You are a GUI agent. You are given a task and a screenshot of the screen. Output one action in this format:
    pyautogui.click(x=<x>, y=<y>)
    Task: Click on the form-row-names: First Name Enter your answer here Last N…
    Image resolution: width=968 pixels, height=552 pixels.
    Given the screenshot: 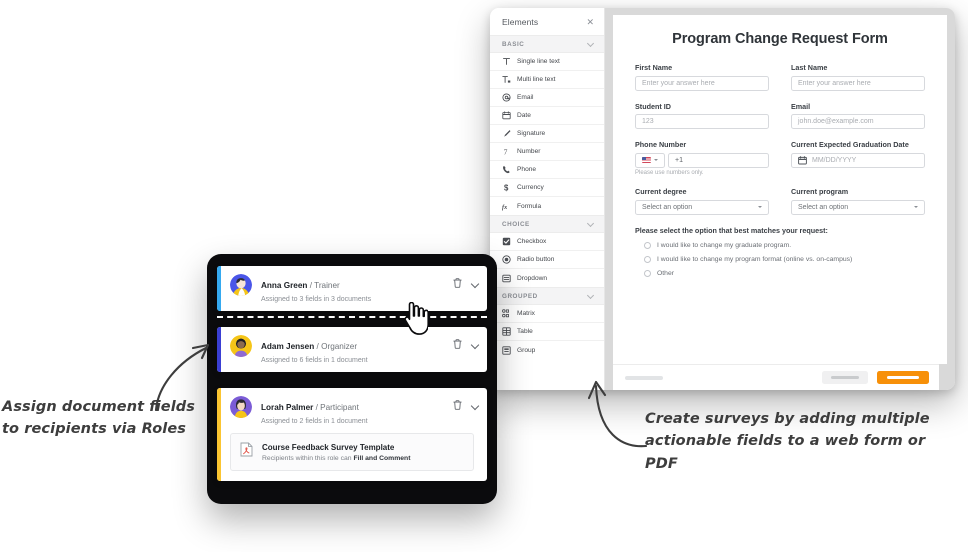 What is the action you would take?
    pyautogui.click(x=780, y=77)
    